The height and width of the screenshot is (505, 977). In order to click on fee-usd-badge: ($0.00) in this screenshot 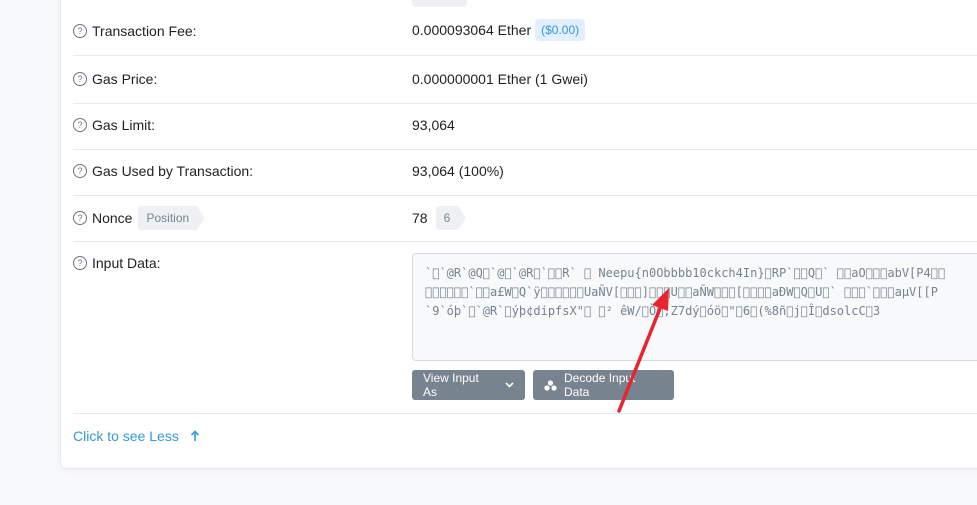, I will do `click(560, 30)`.